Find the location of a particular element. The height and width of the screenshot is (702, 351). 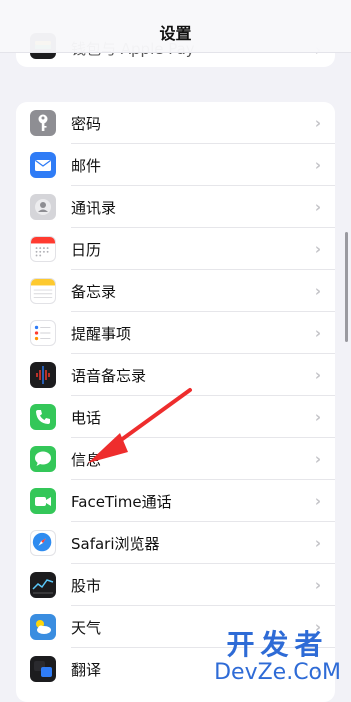

settings-item-label: Safari浏览器 is located at coordinates (115, 543).